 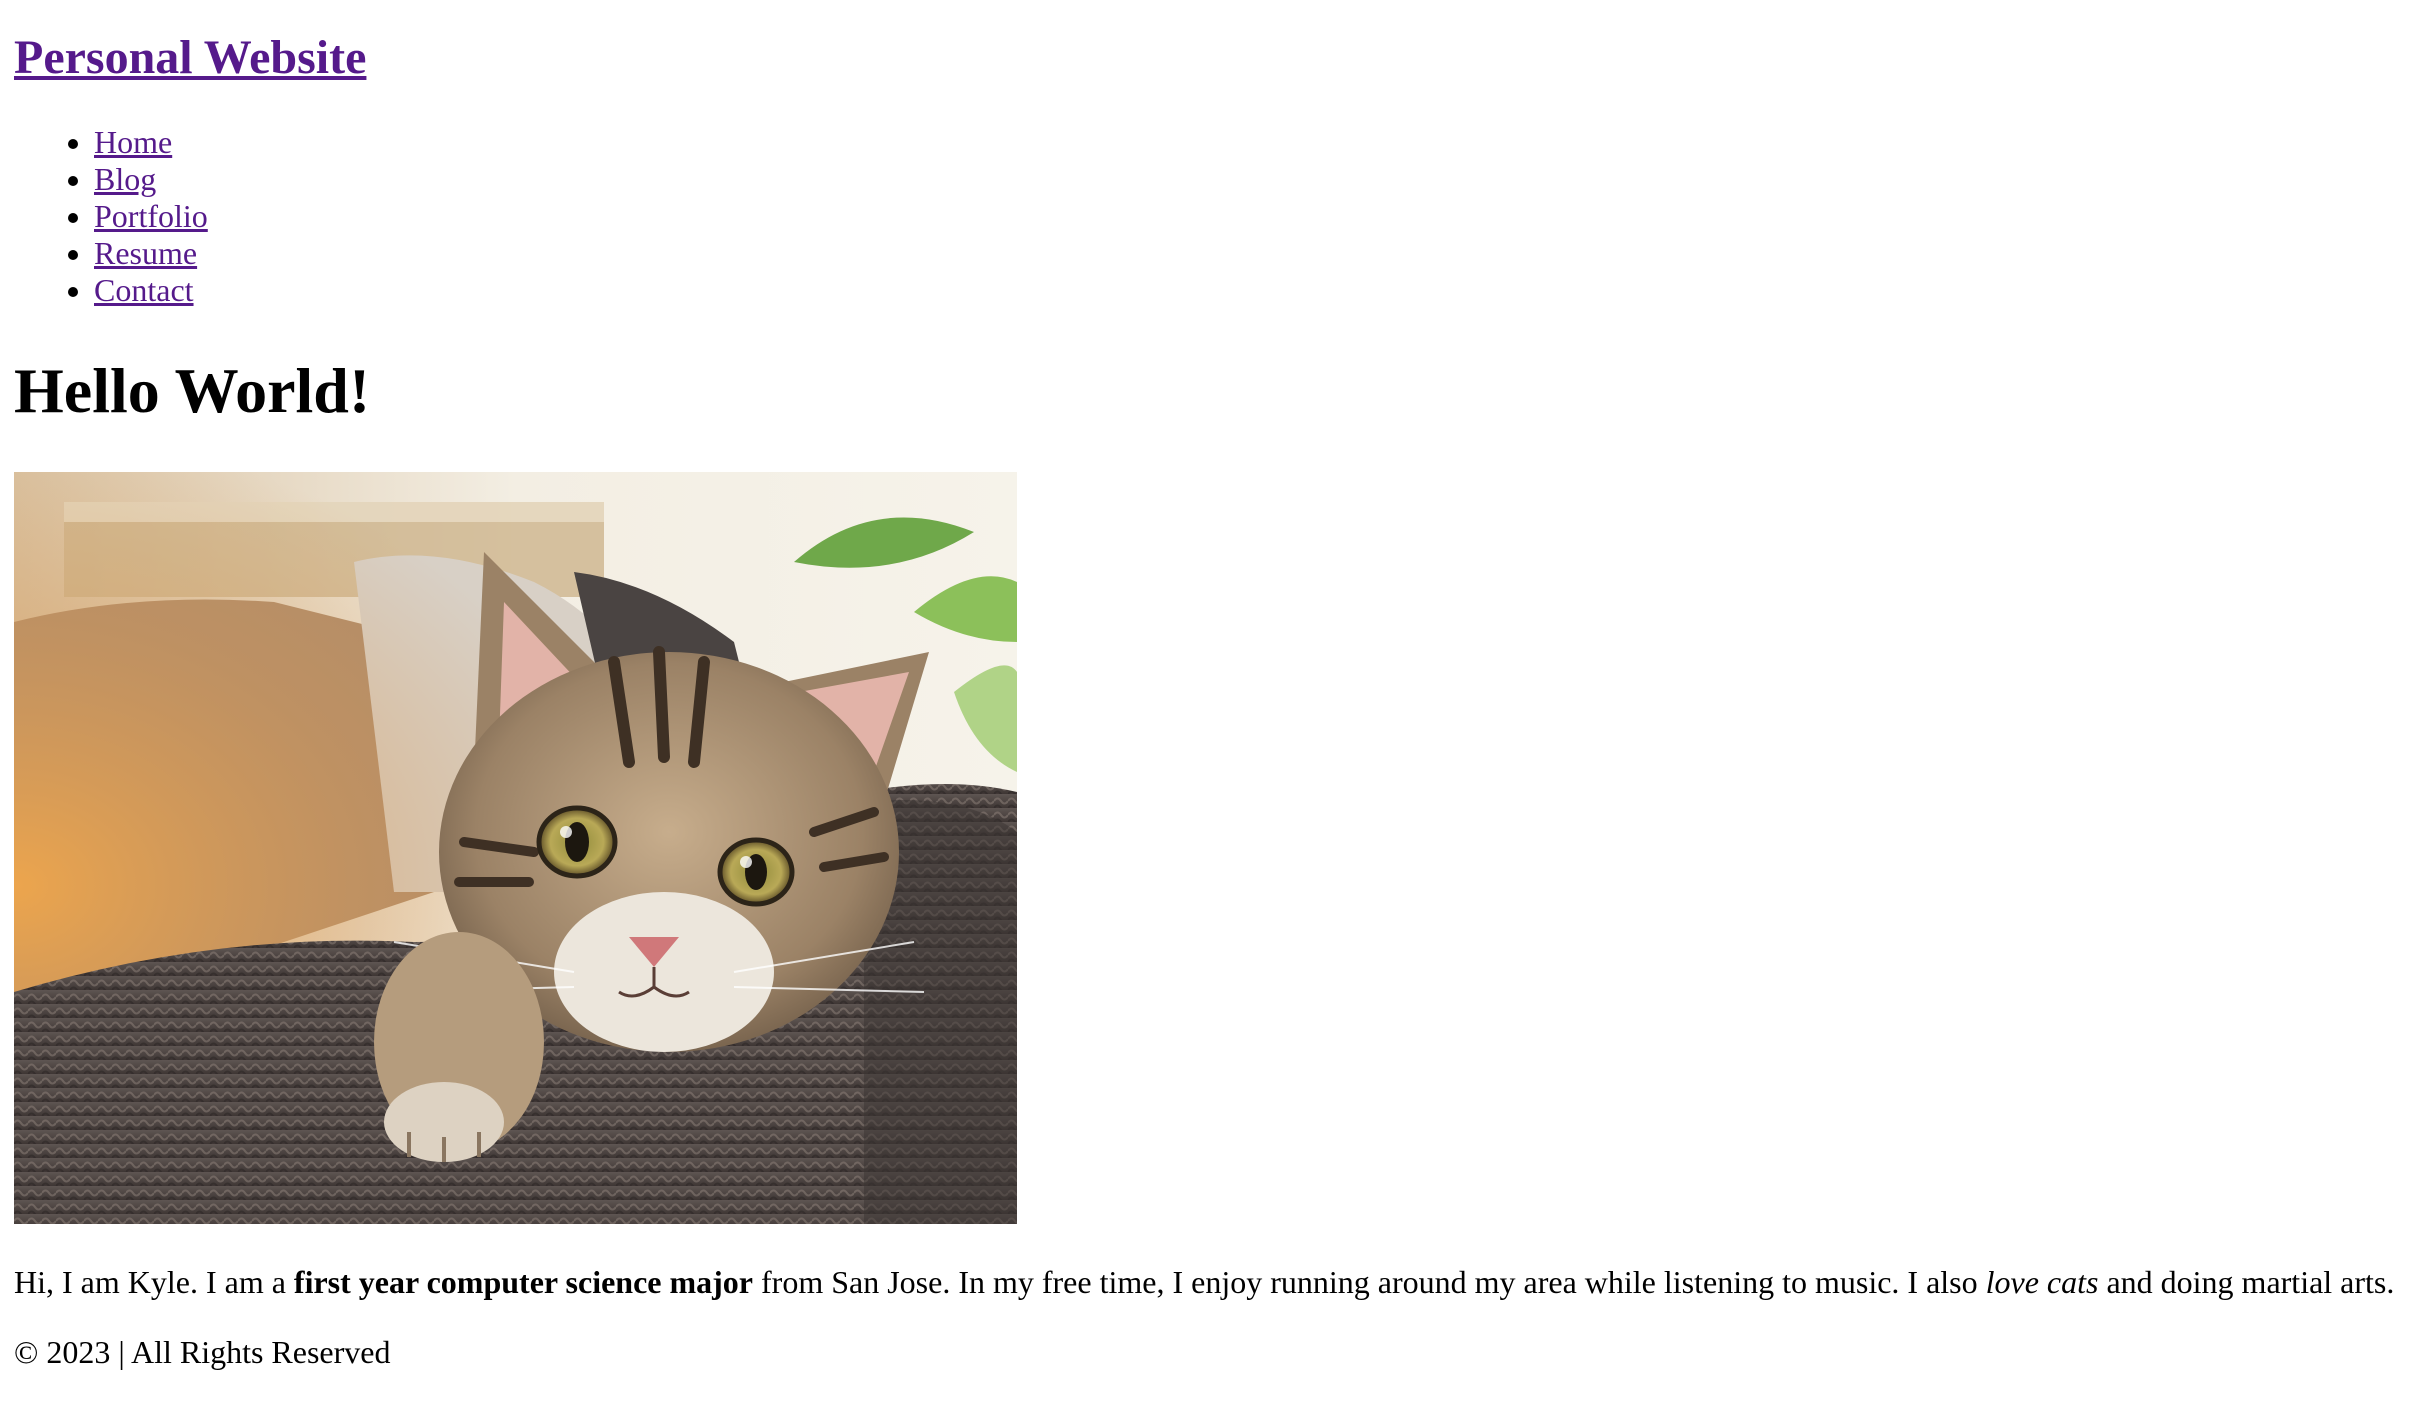 I want to click on nav-item-home: Home, so click(x=151, y=142).